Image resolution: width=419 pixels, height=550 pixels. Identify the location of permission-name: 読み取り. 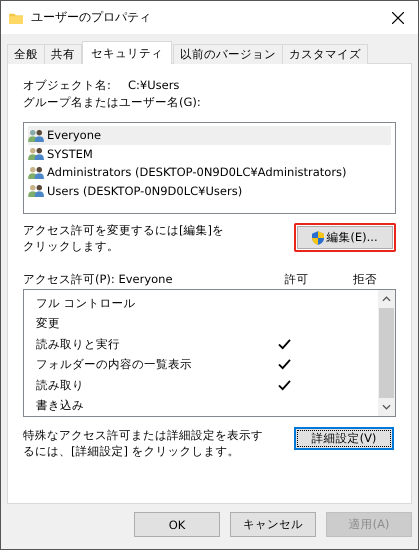
(60, 385).